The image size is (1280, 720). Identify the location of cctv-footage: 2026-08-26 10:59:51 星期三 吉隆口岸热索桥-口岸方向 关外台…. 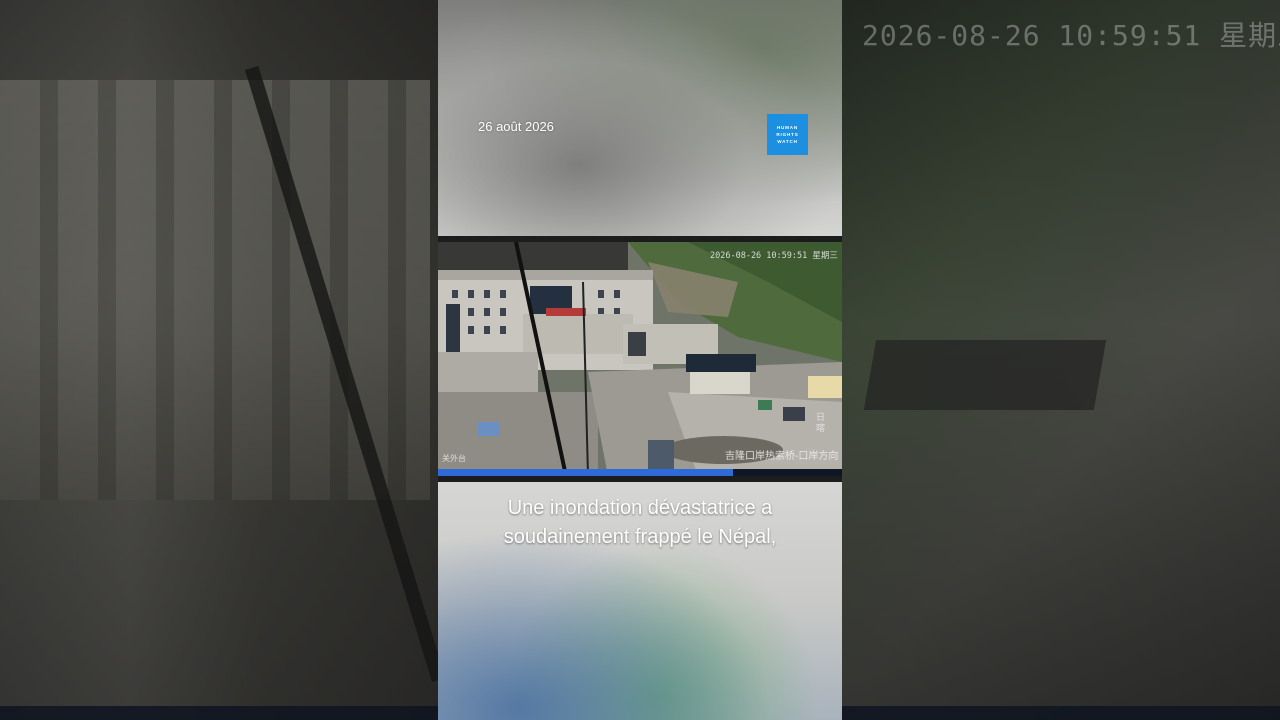
(640, 359).